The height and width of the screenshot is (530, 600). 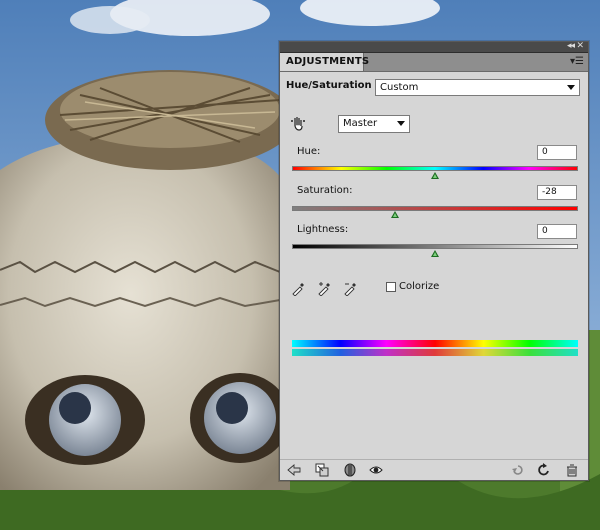 I want to click on lightness-slider-track, so click(x=435, y=246).